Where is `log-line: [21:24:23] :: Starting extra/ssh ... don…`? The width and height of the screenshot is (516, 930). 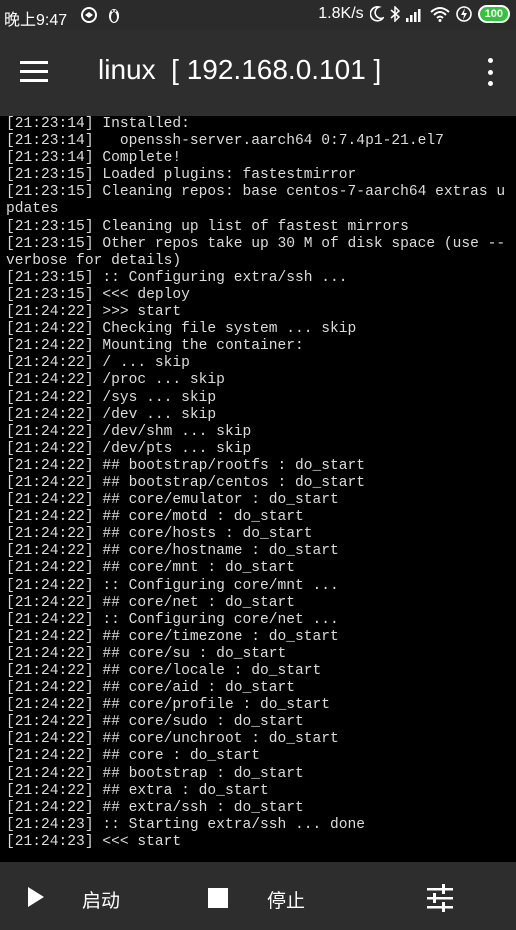 log-line: [21:24:23] :: Starting extra/ssh ... don… is located at coordinates (186, 824).